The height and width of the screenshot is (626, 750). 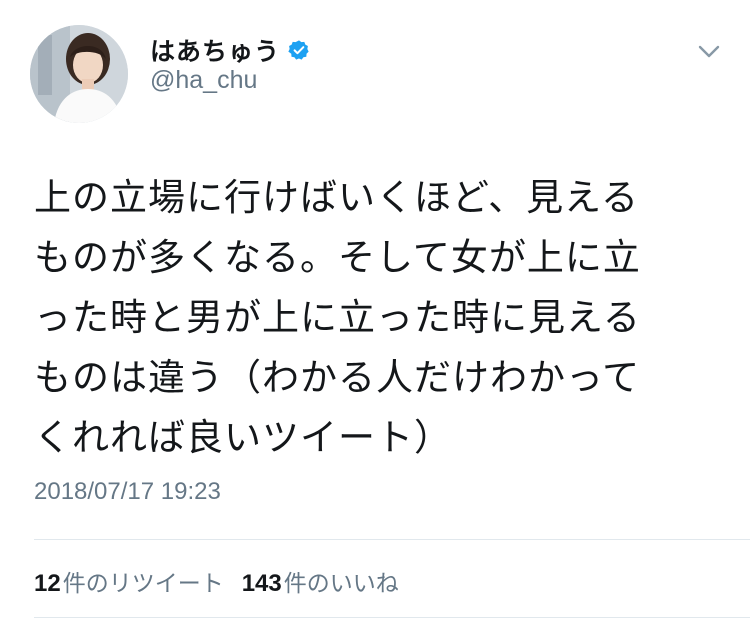 I want to click on tweet-stats: 12 件のリツイート 143 件のいいね, so click(x=216, y=581).